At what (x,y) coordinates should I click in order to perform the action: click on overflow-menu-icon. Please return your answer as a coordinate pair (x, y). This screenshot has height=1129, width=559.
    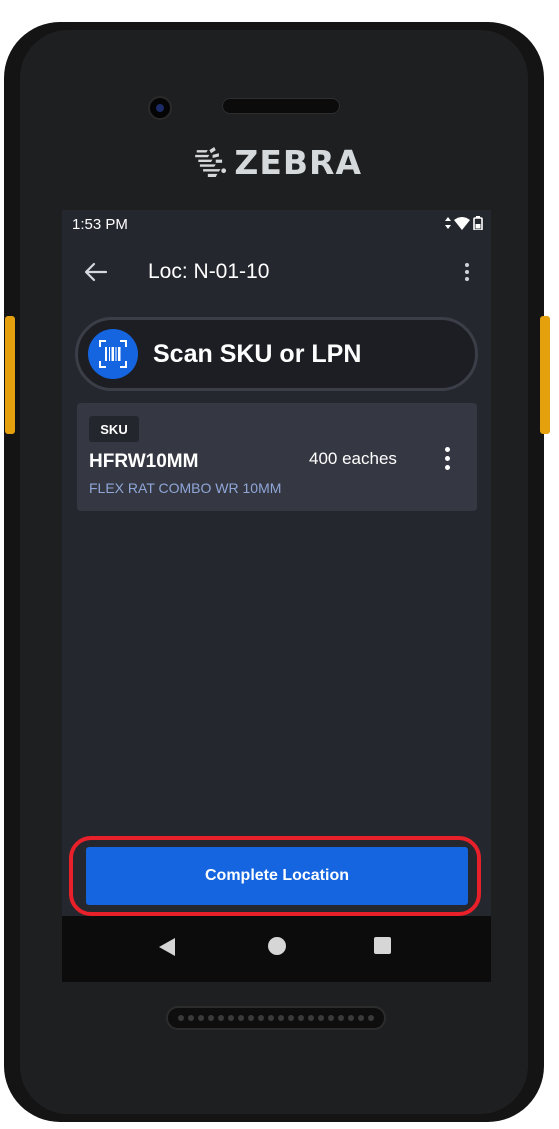
    Looking at the image, I should click on (467, 272).